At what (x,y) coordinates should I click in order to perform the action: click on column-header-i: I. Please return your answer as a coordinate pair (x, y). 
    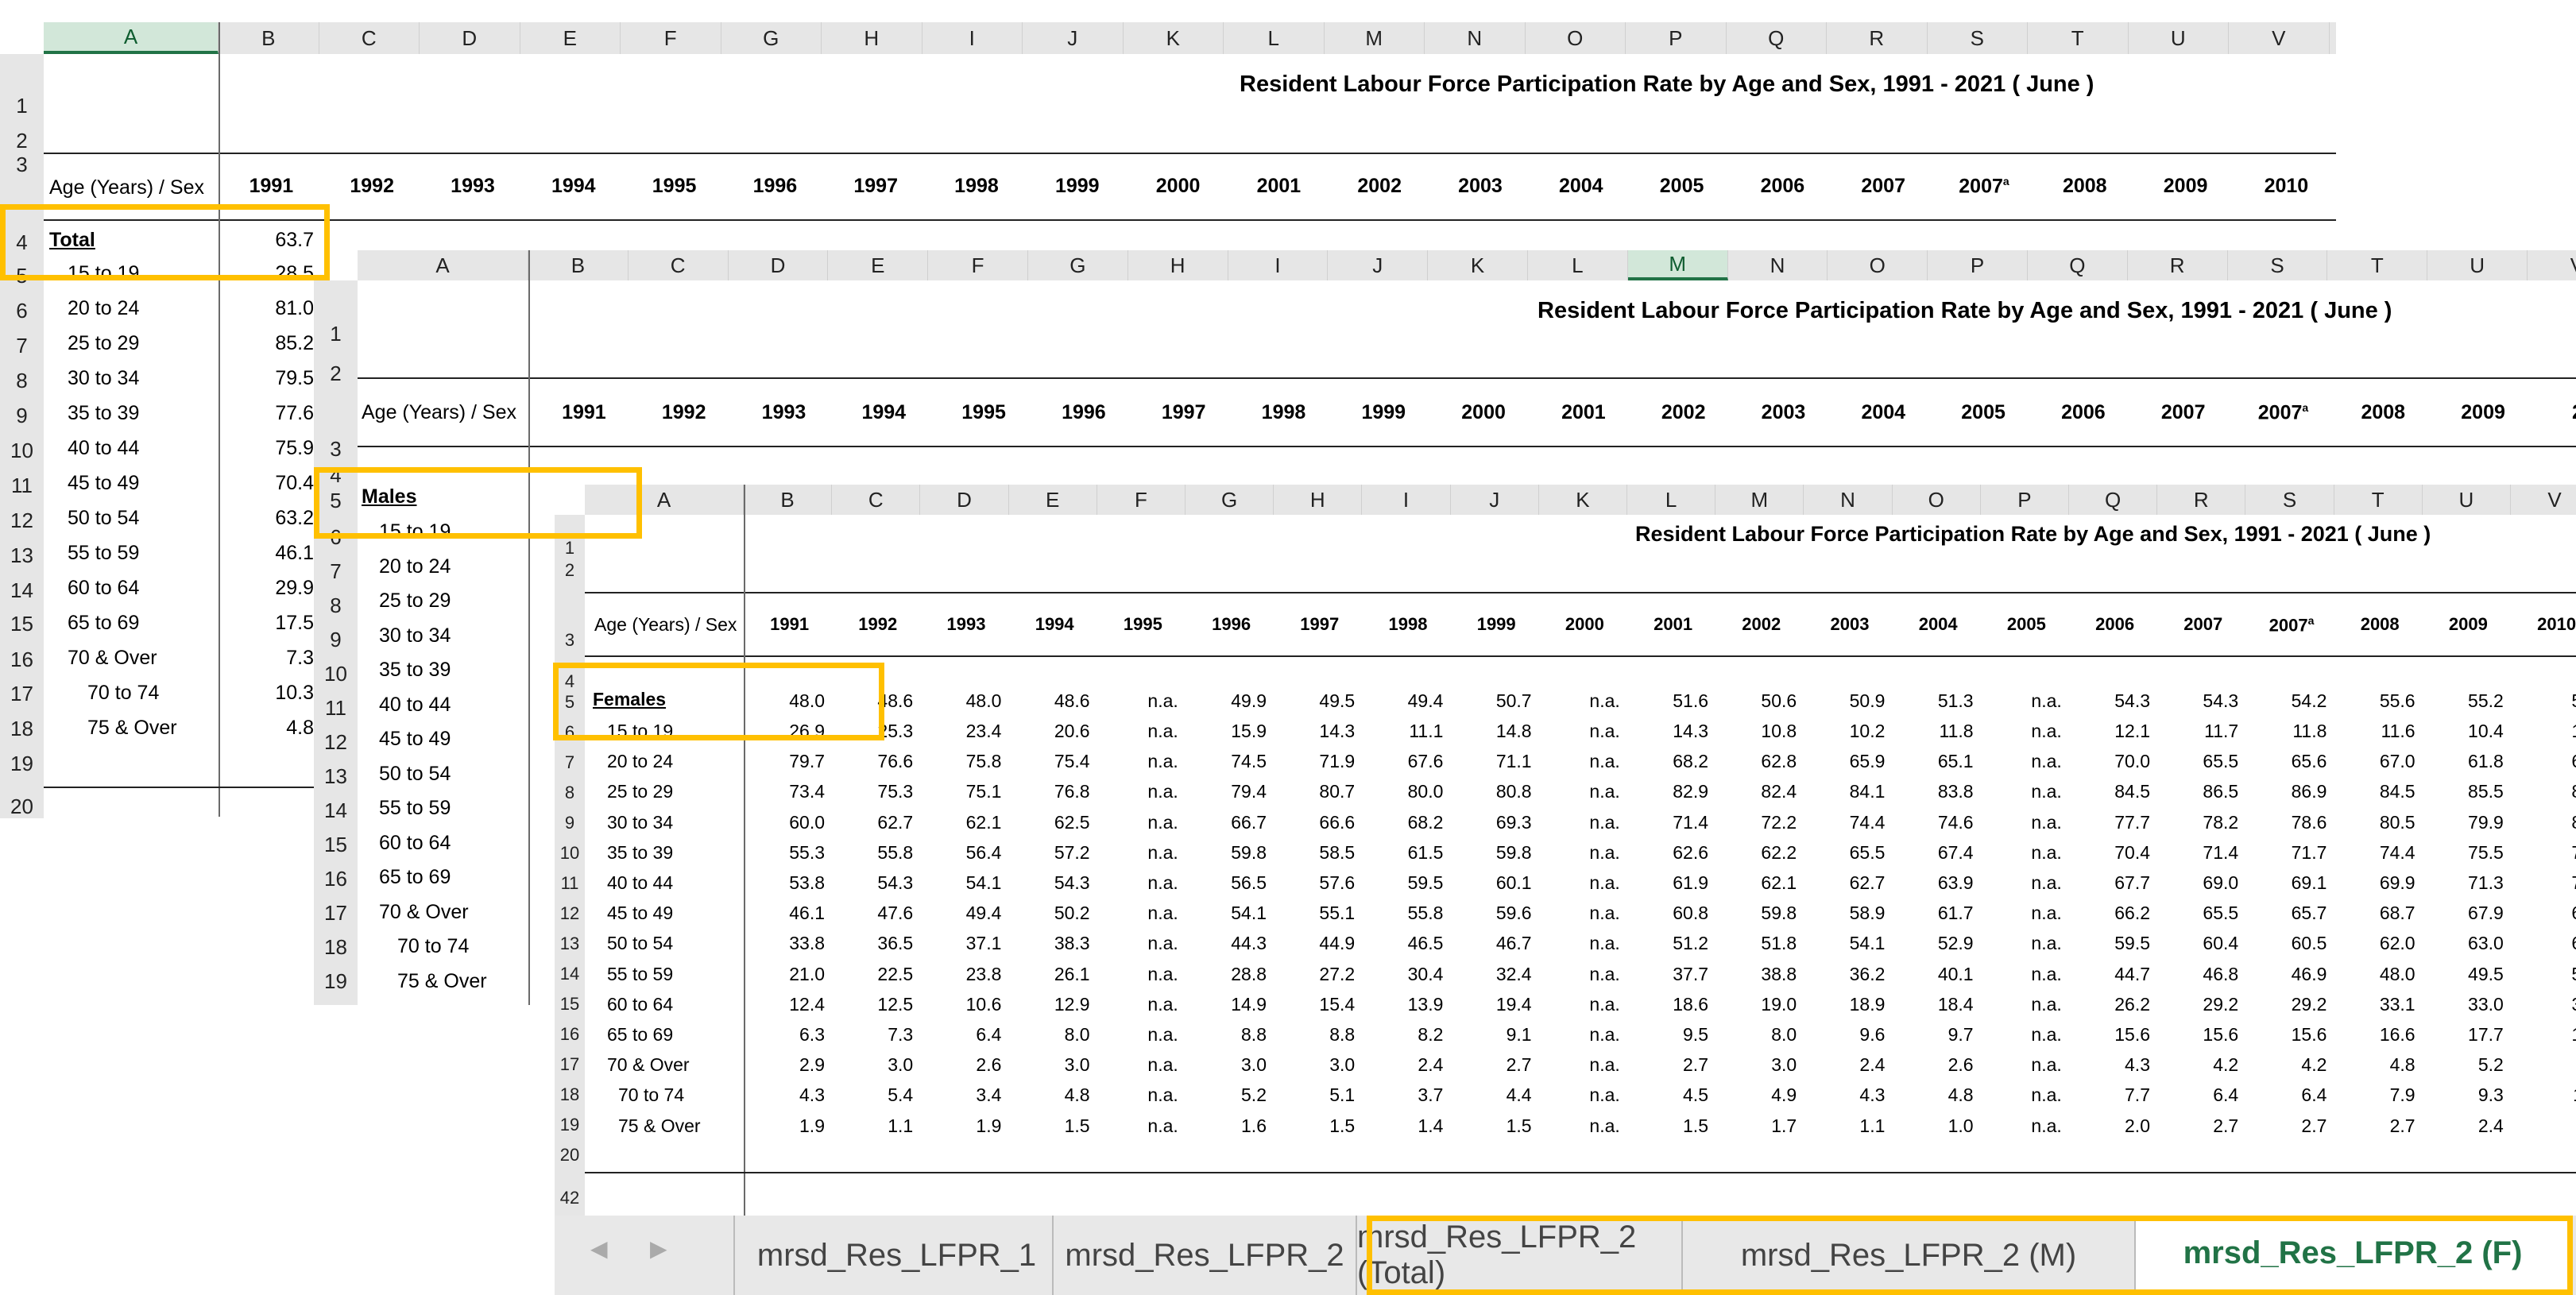
    Looking at the image, I should click on (973, 38).